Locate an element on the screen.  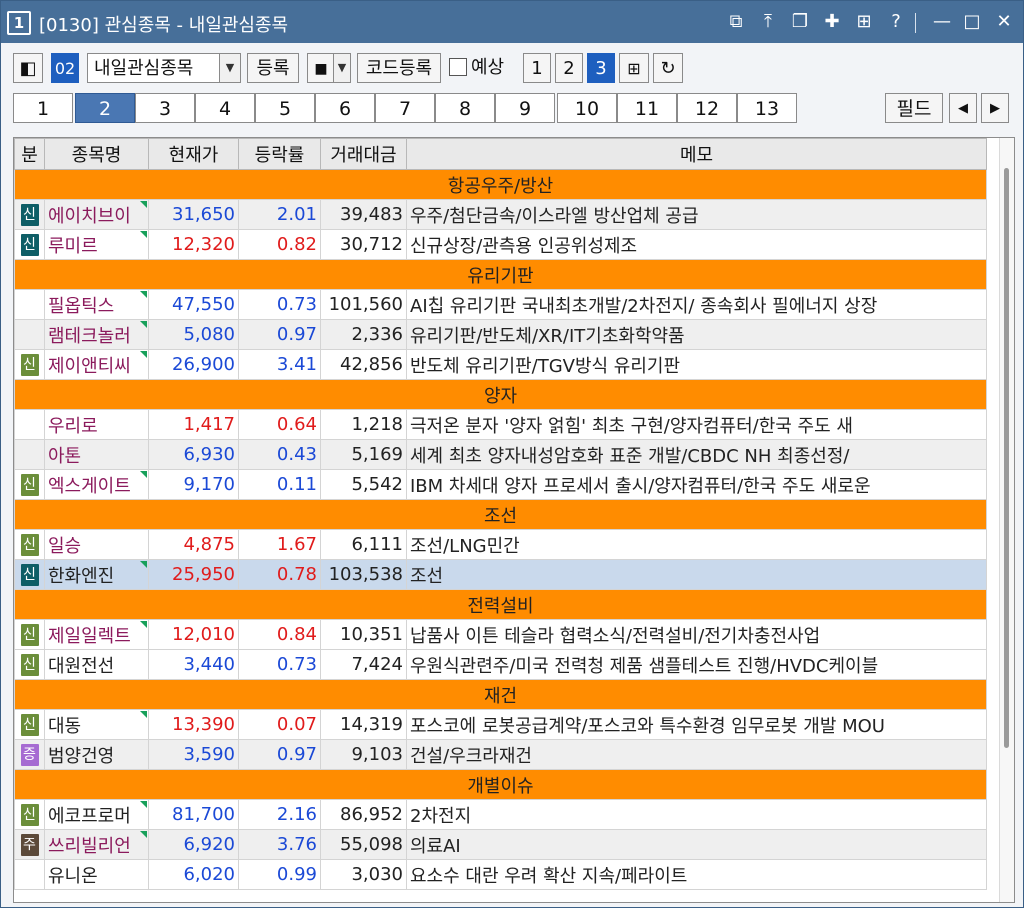
section-row: 재건 is located at coordinates (500, 694).